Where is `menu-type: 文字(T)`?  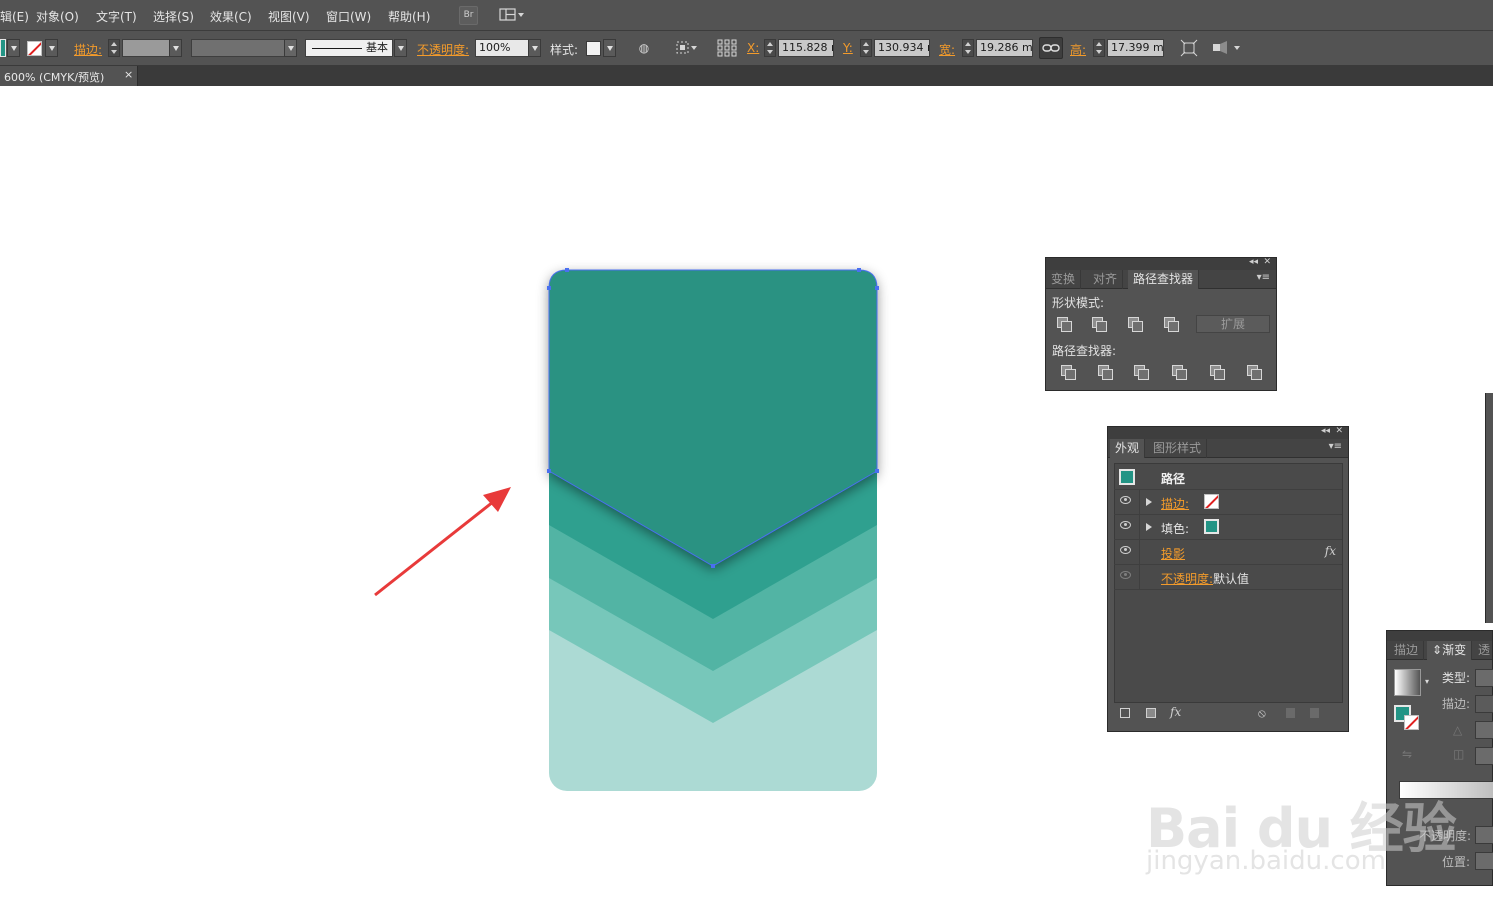
menu-type: 文字(T) is located at coordinates (116, 16).